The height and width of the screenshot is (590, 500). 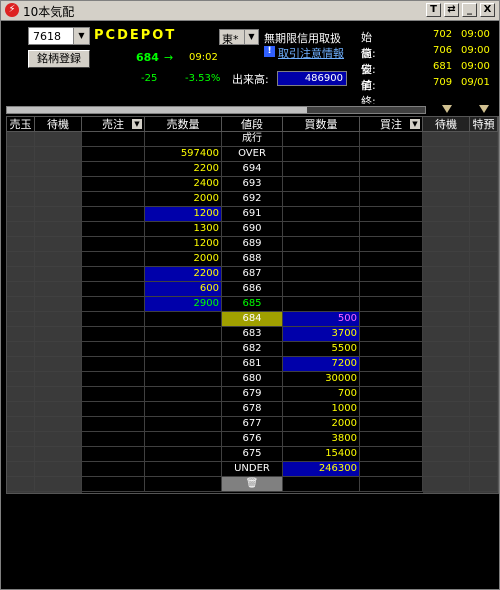 What do you see at coordinates (311, 53) in the screenshot?
I see `trading-notice-link: 取引注意情報` at bounding box center [311, 53].